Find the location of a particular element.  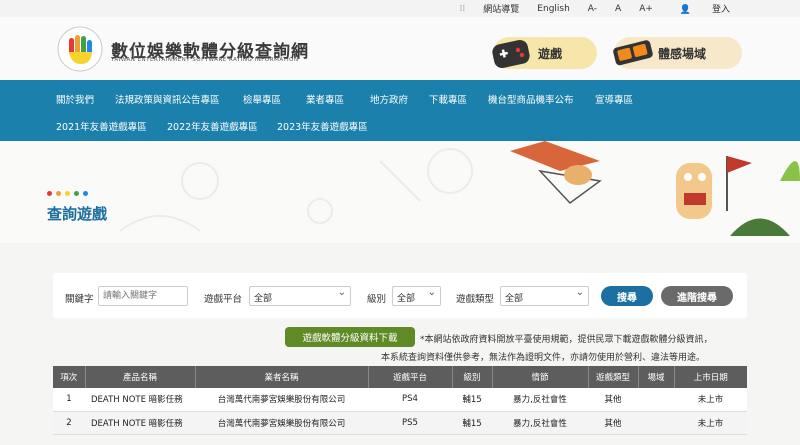

cell-platform: PS4 is located at coordinates (410, 400).